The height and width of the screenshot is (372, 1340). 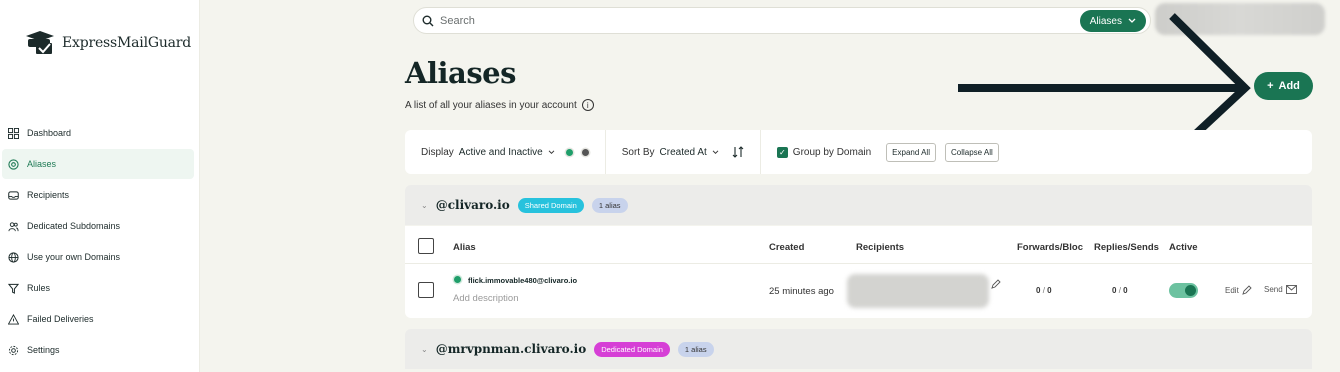 What do you see at coordinates (1183, 247) in the screenshot?
I see `column-header-active: Active` at bounding box center [1183, 247].